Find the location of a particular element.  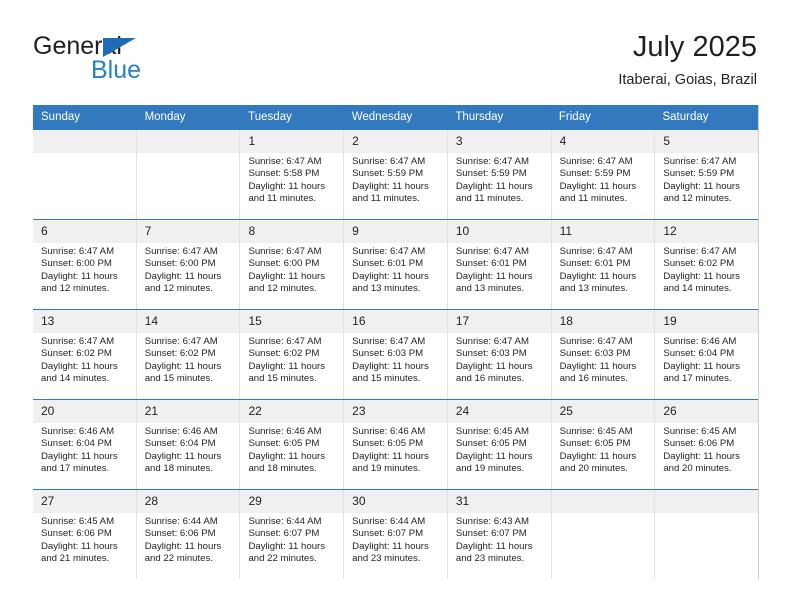

sunset-text: Sunset: 6:07 PM is located at coordinates (388, 534).